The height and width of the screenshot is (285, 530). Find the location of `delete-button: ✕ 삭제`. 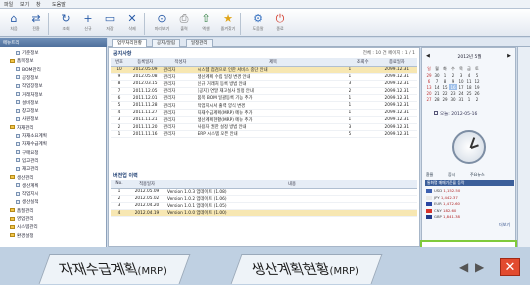

delete-button: ✕ 삭제 is located at coordinates (132, 24).